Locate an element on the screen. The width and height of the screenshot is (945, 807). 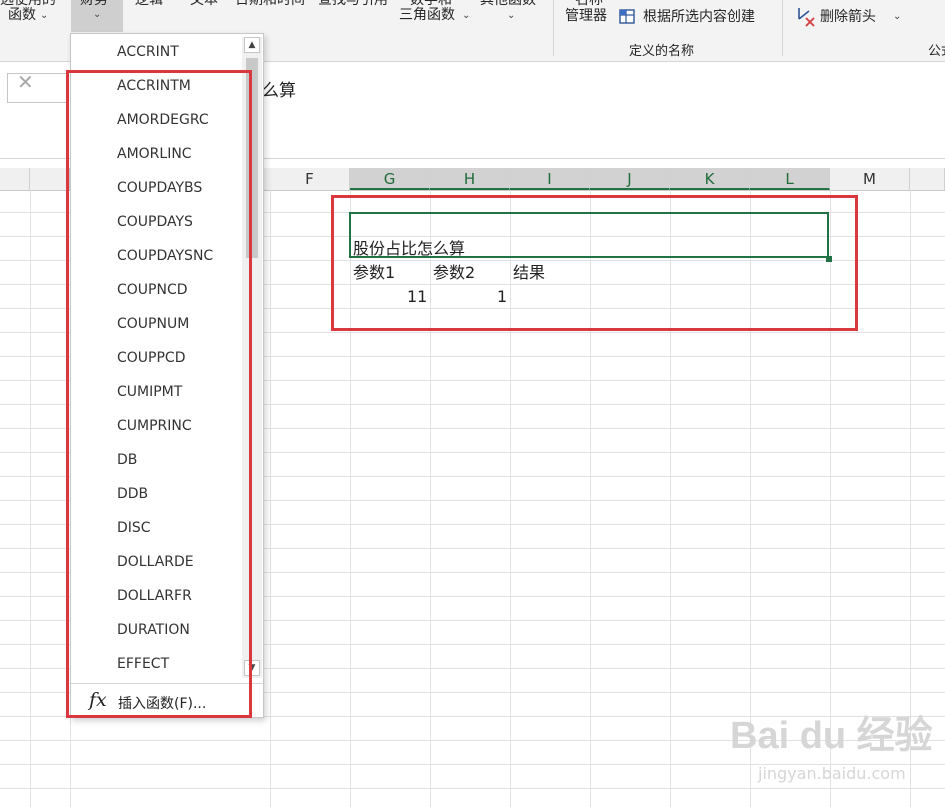
formula-auditing-group-label: 公式 is located at coordinates (936, 51).